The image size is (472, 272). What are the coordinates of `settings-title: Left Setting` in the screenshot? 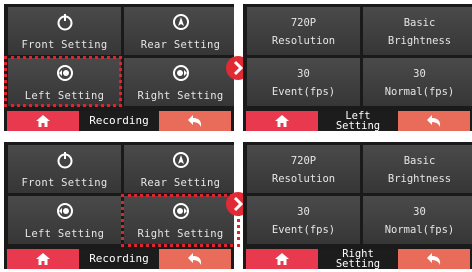 It's located at (358, 121).